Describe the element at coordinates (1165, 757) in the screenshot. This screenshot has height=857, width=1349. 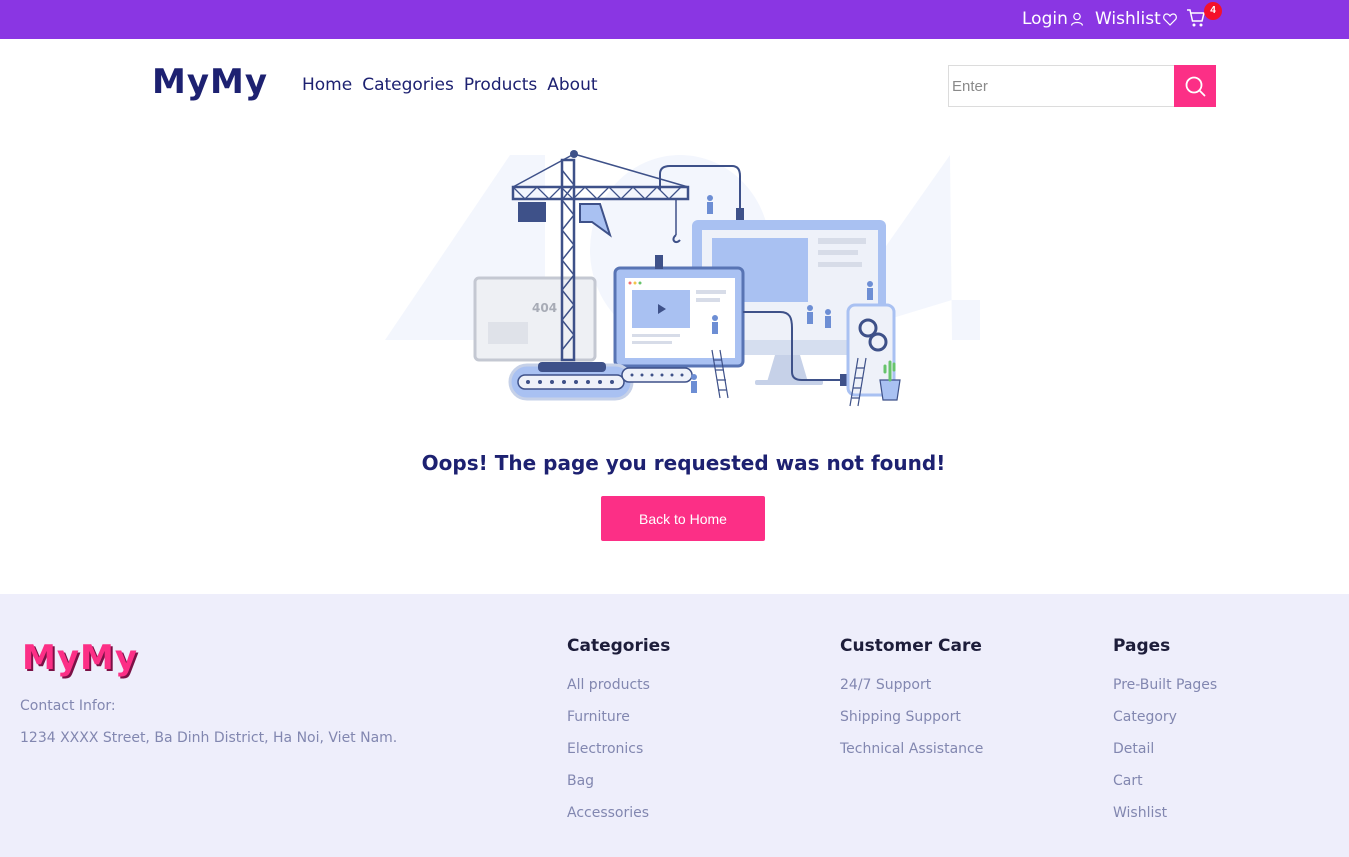
I see `footer-link-detail: Detail` at that location.